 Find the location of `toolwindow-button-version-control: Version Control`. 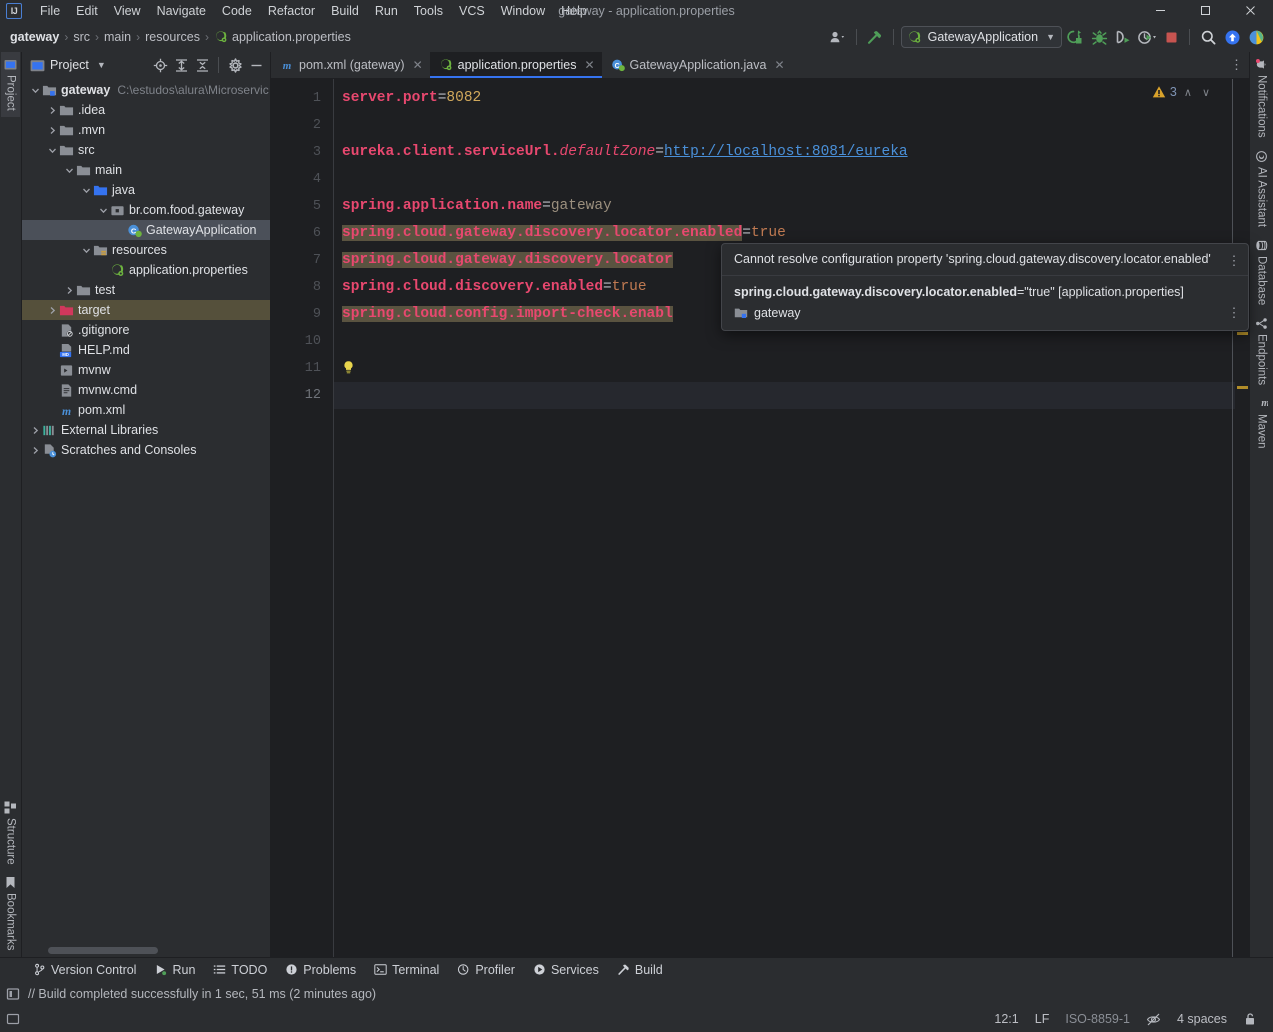

toolwindow-button-version-control: Version Control is located at coordinates (84, 970).